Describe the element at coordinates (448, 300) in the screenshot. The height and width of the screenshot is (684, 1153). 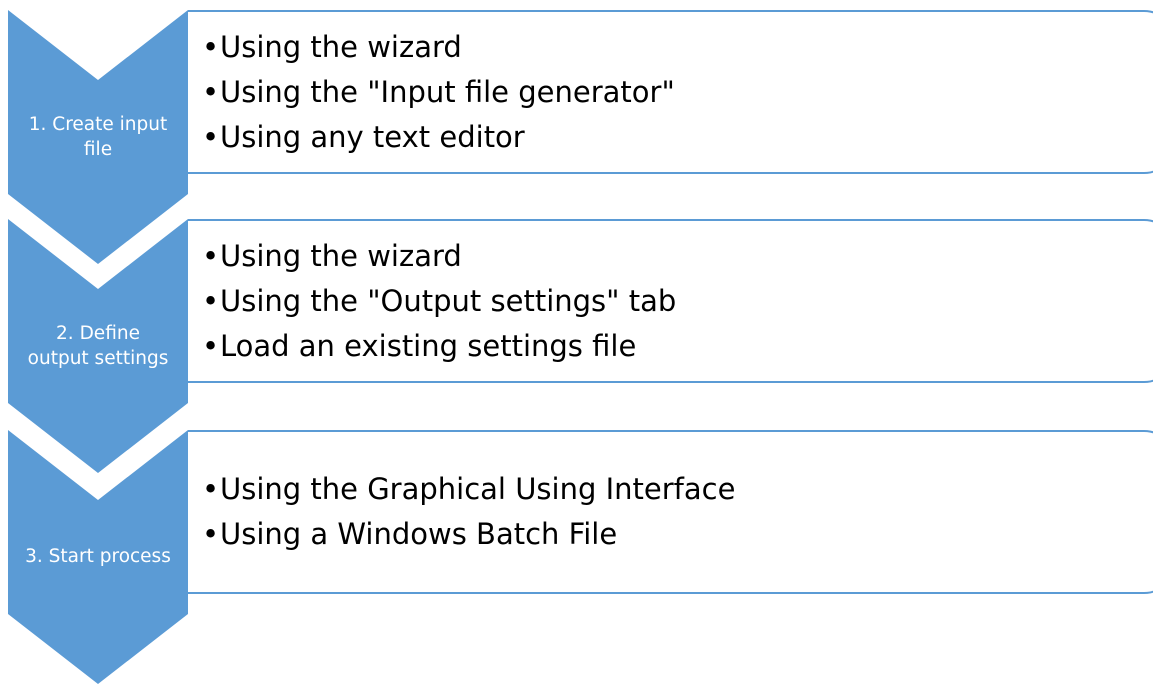
I see `bullet-text: Using the "Output settings" tab` at that location.